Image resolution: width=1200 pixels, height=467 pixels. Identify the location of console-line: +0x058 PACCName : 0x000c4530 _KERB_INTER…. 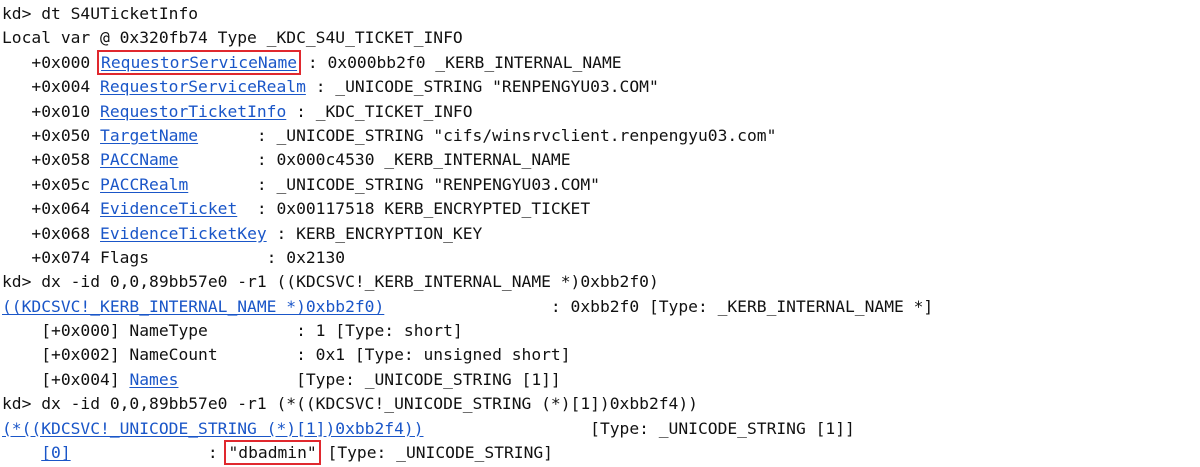
(600, 160).